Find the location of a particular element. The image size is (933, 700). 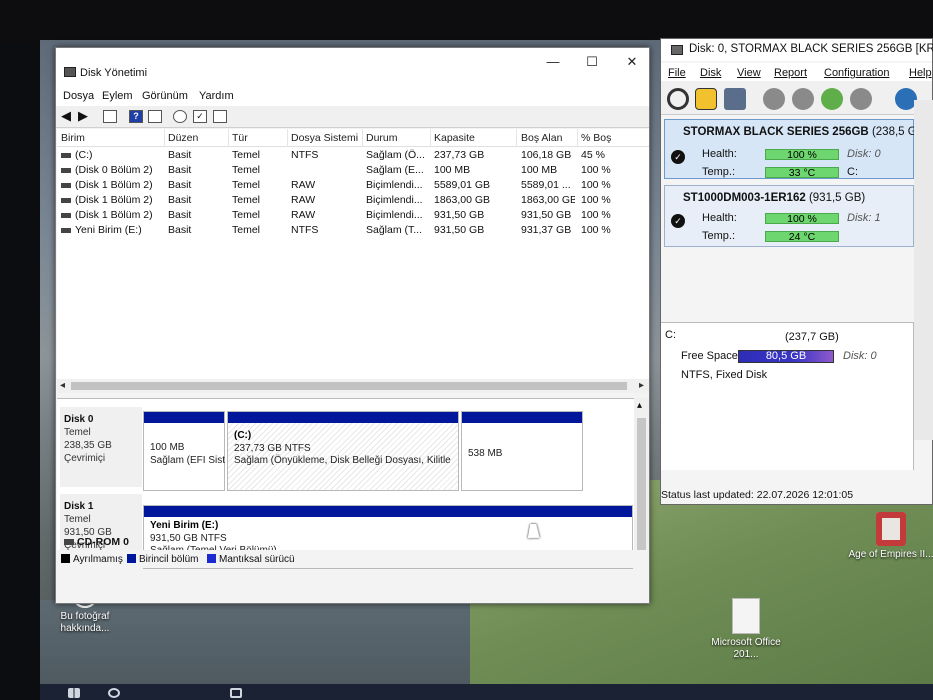

disk-ok-icon is located at coordinates (832, 99).